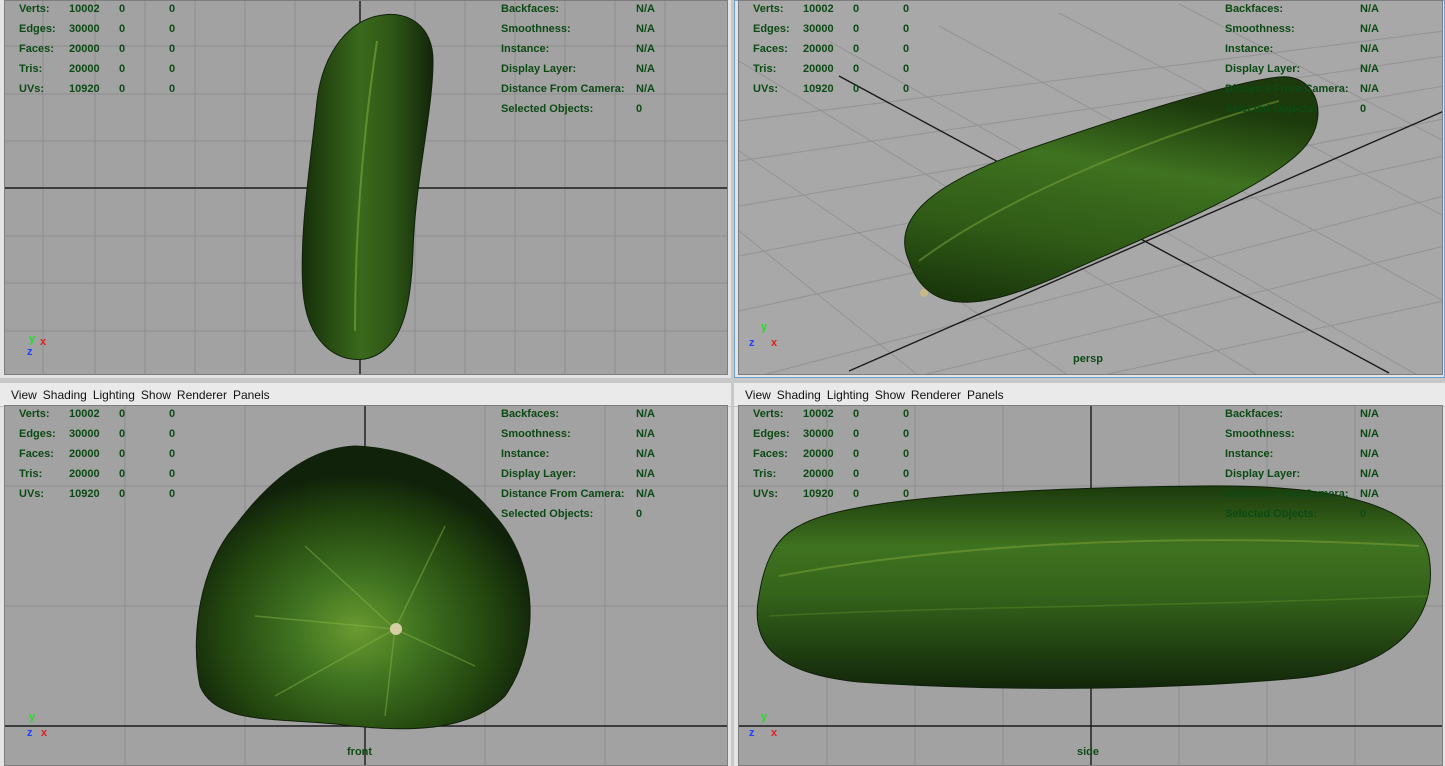 This screenshot has height=766, width=1445. What do you see at coordinates (396, 629) in the screenshot?
I see `stem-end` at bounding box center [396, 629].